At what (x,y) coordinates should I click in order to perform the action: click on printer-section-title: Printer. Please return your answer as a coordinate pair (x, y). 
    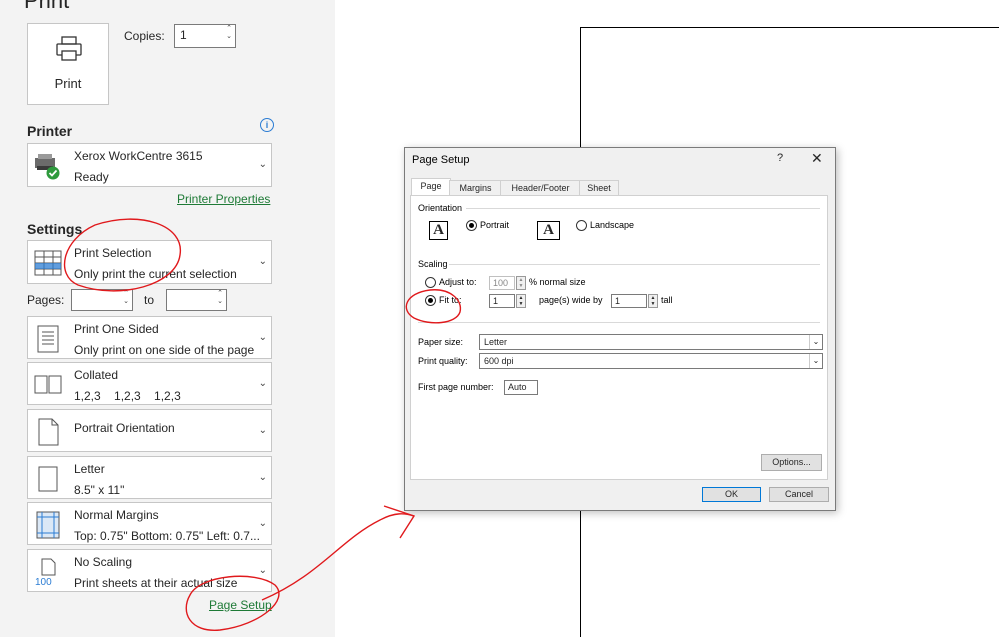
    Looking at the image, I should click on (50, 131).